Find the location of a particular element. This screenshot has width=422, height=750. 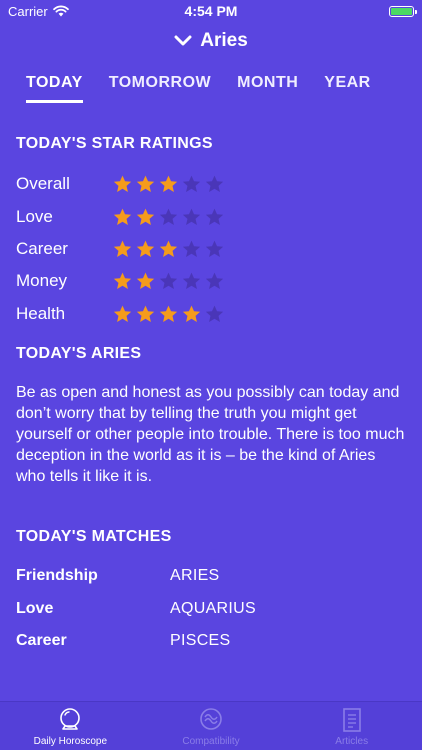

star-ratings-heading: TODAY'S STAR RATINGS is located at coordinates (114, 143).